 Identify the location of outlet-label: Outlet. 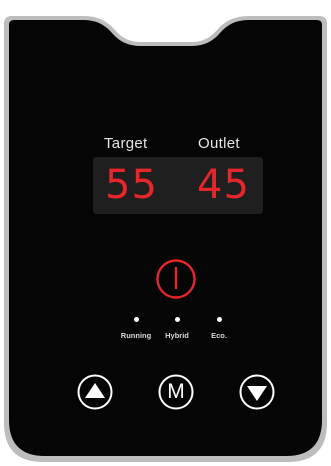
(219, 143).